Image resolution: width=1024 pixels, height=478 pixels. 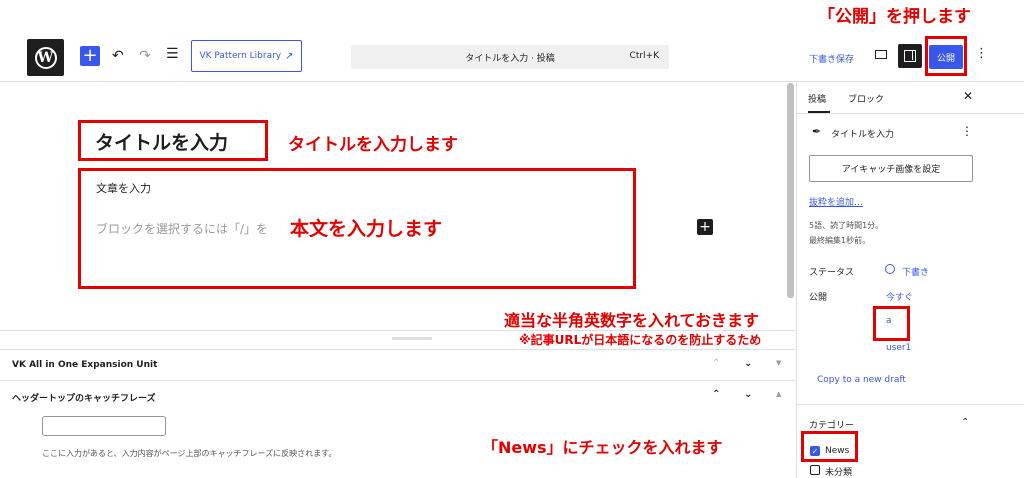 I want to click on vk-pattern-library-button: VK Pattern Library ↗, so click(x=246, y=56).